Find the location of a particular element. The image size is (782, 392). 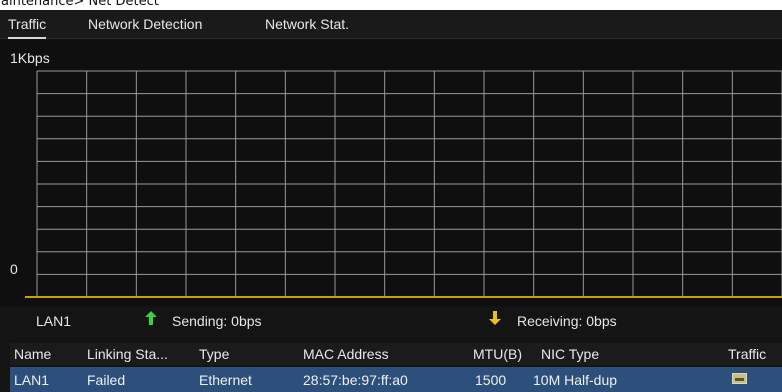

legend-interface-label: LAN1 is located at coordinates (54, 321).